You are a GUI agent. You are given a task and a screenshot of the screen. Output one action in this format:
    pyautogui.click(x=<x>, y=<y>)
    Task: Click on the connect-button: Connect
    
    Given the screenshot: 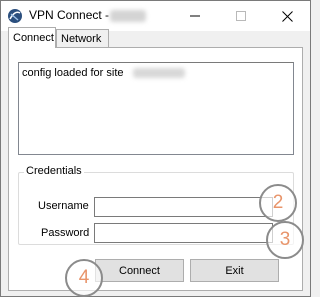 What is the action you would take?
    pyautogui.click(x=139, y=270)
    